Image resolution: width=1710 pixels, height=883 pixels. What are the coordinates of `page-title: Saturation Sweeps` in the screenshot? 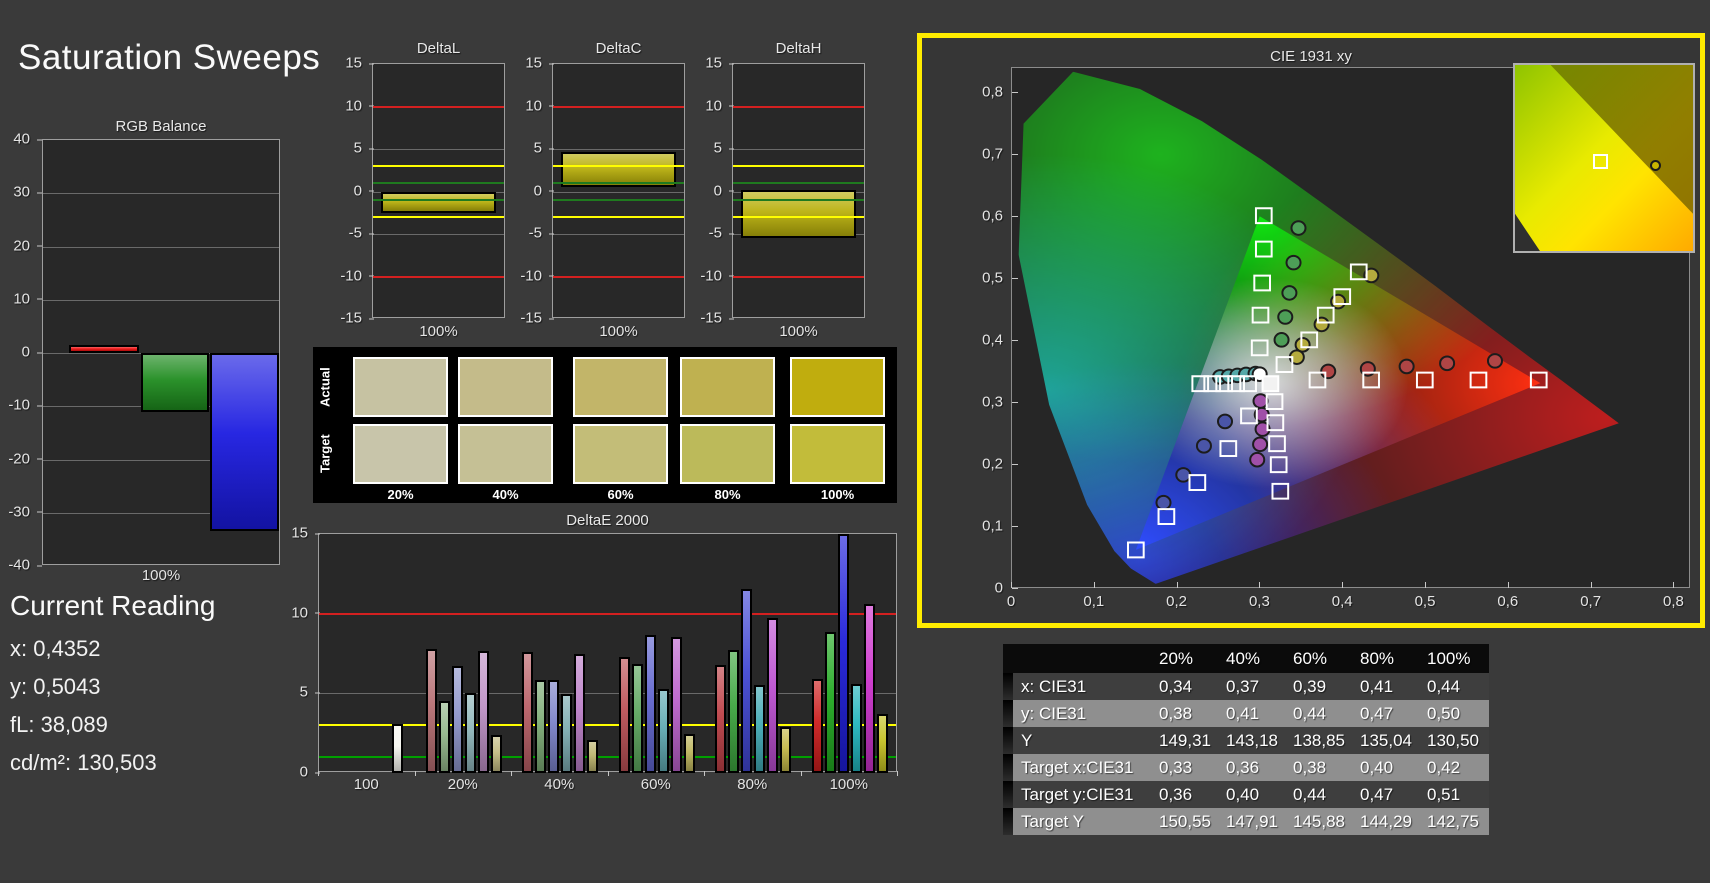 It's located at (169, 57).